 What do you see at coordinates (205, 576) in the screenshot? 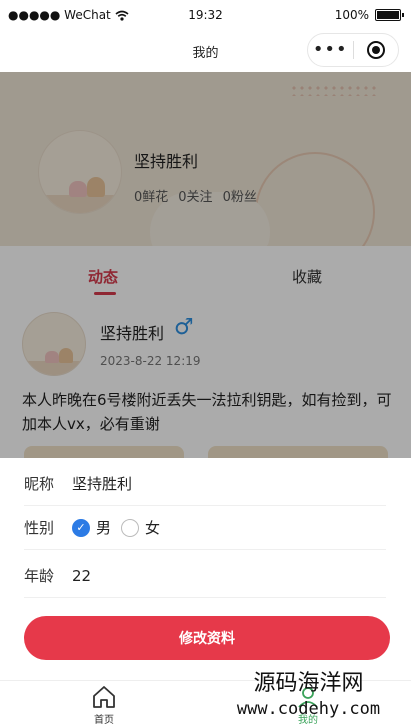
I see `age-row: 年龄 22` at bounding box center [205, 576].